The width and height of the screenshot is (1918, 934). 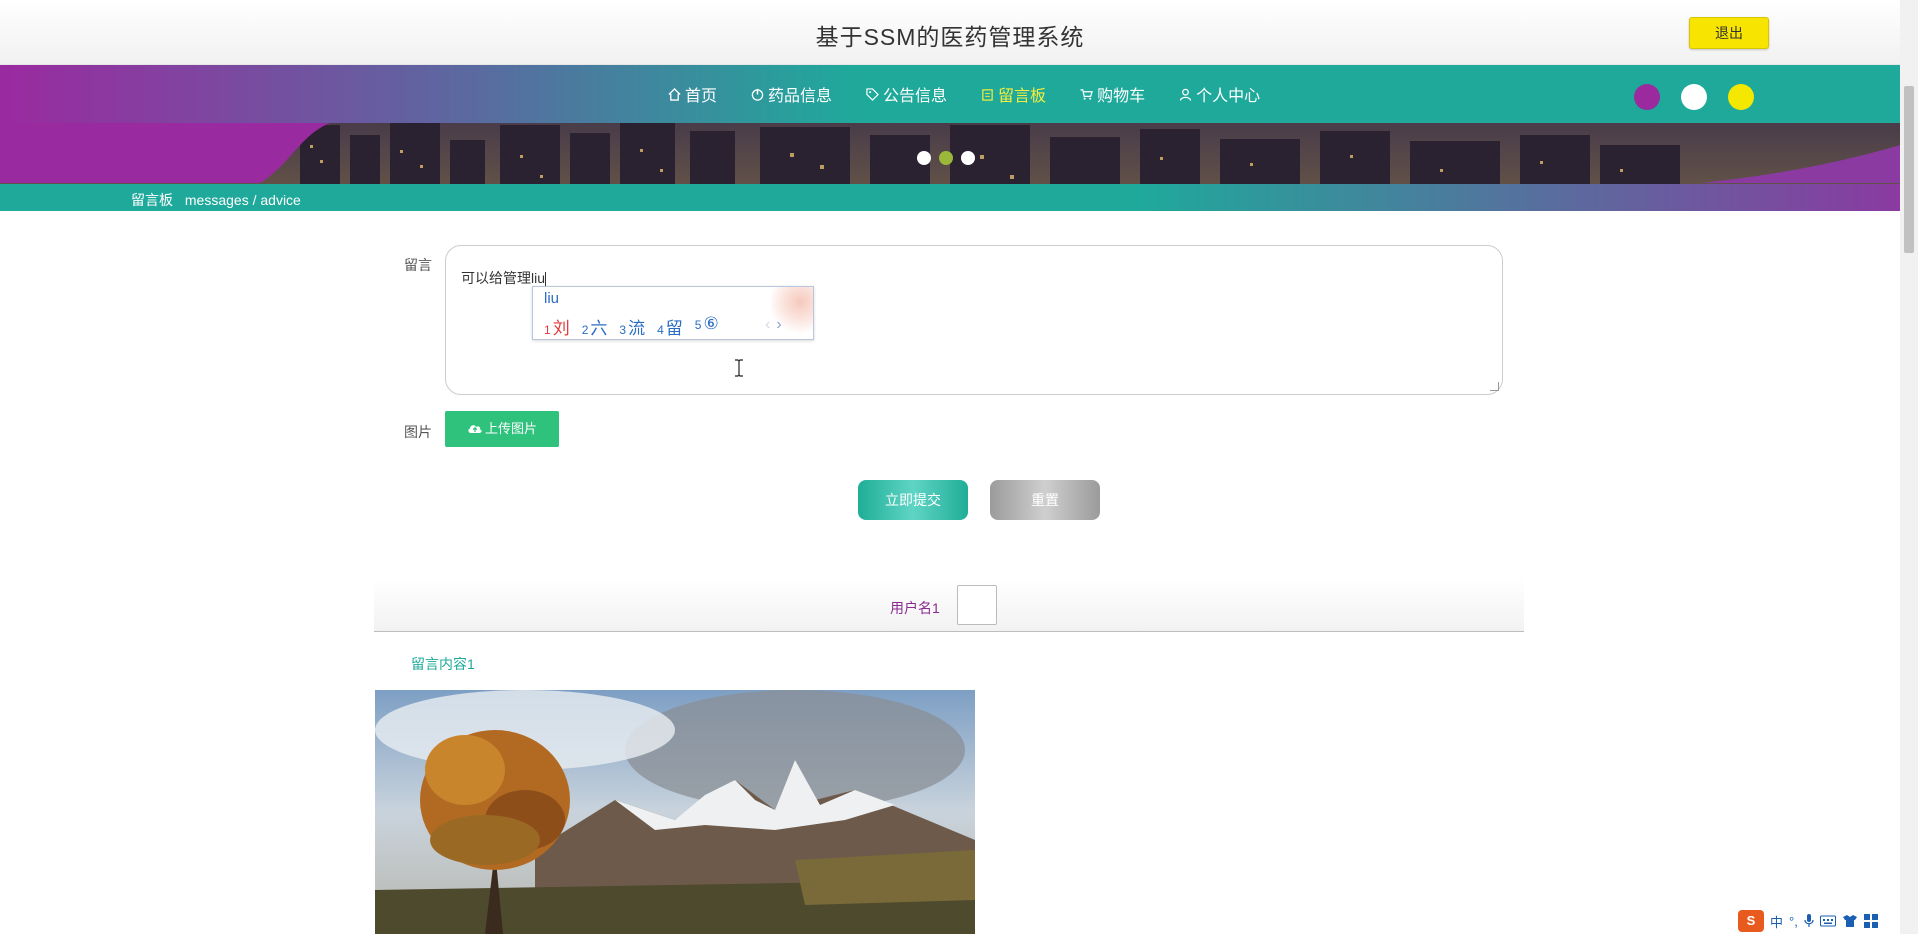 I want to click on power-icon, so click(x=757, y=94).